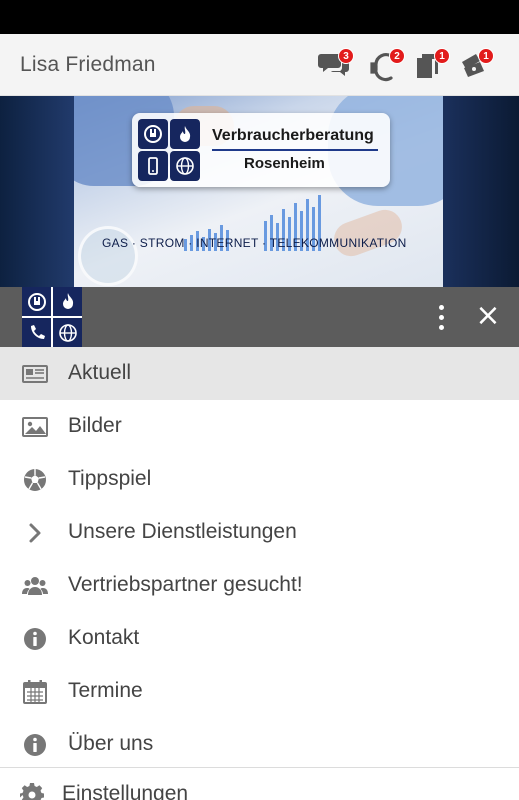 This screenshot has height=800, width=519. Describe the element at coordinates (259, 638) in the screenshot. I see `menu-item-kontakt: Kontakt` at that location.